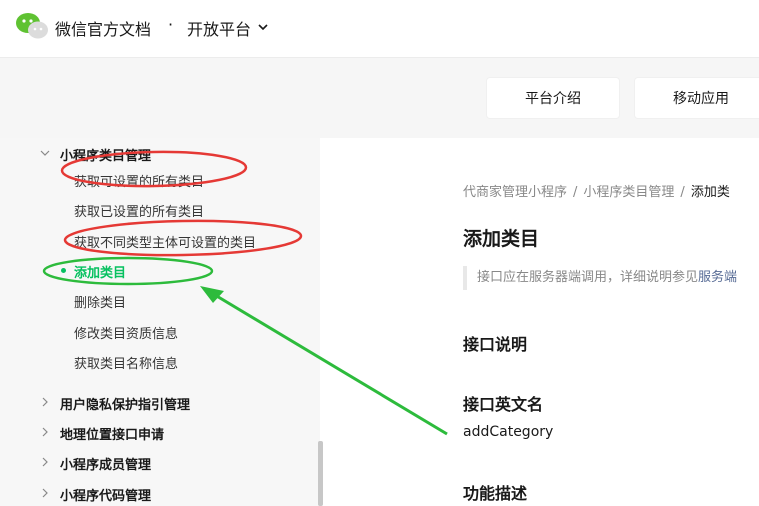  I want to click on sidebar-group-members: 小程序成员管理, so click(105, 463).